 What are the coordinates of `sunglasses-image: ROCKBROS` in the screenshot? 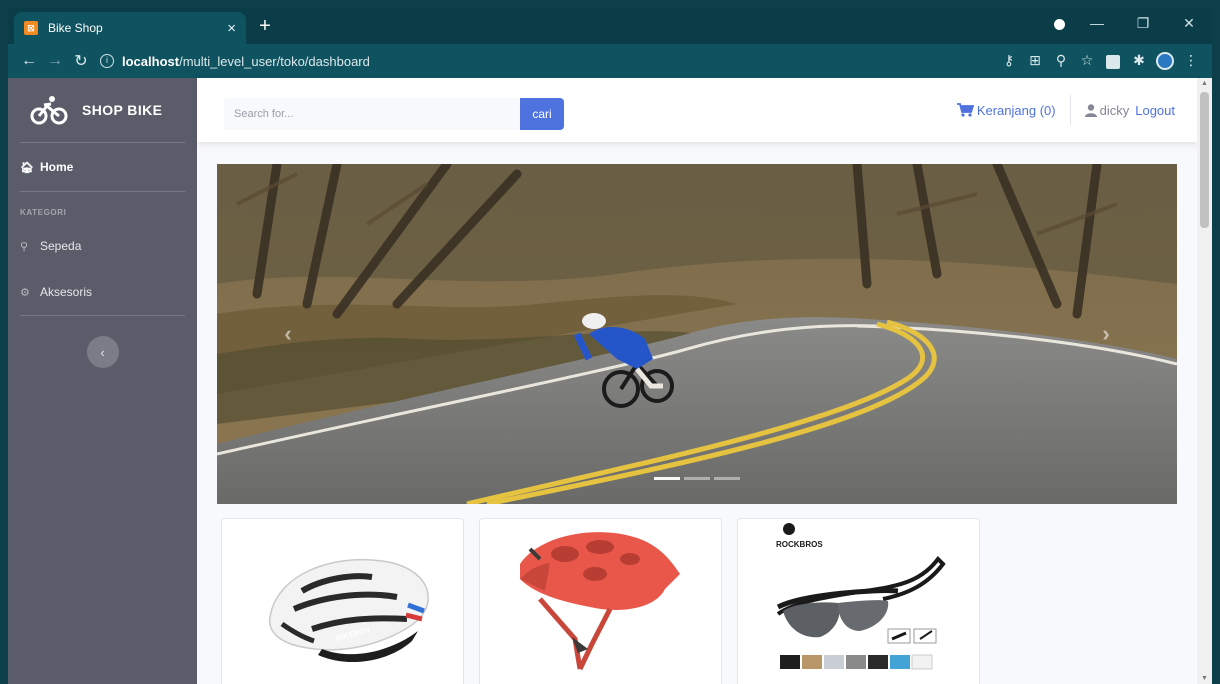 It's located at (861, 596).